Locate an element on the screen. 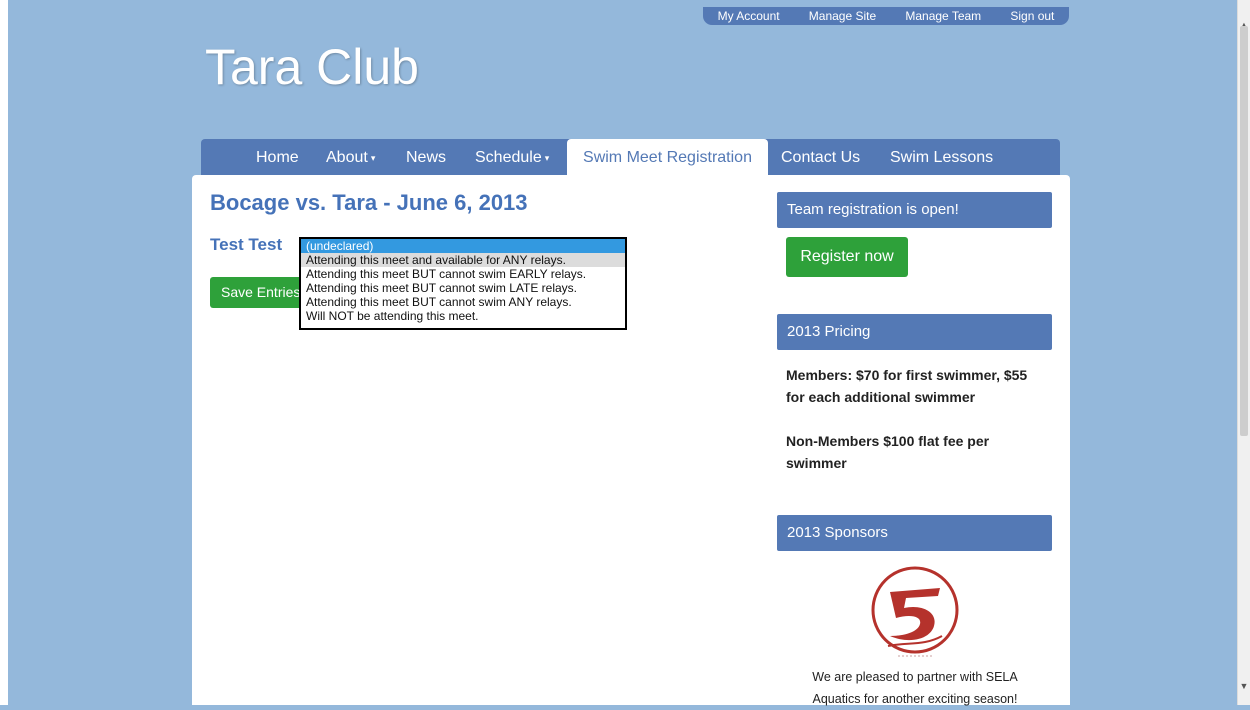 The image size is (1250, 710). page-scrollbar: ▲ ▼ is located at coordinates (1243, 352).